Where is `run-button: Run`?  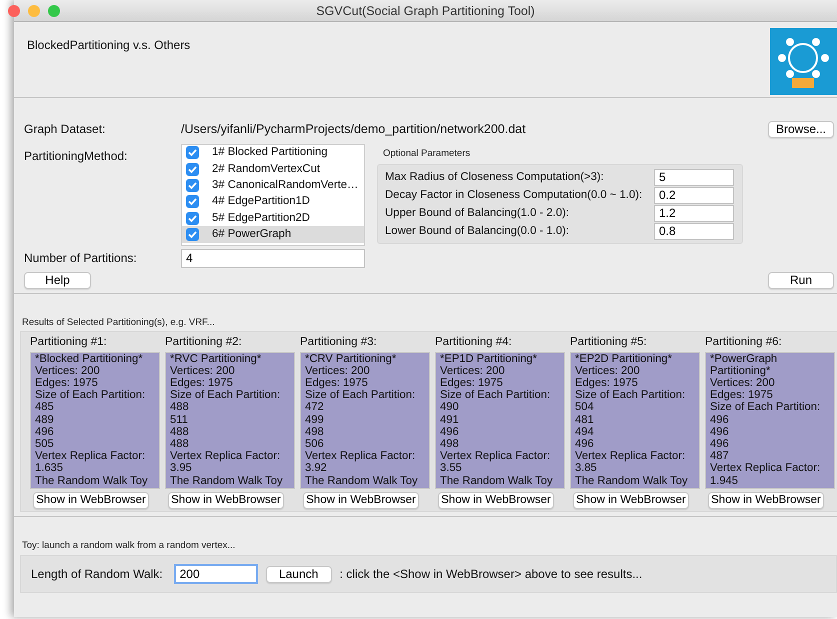 run-button: Run is located at coordinates (801, 280).